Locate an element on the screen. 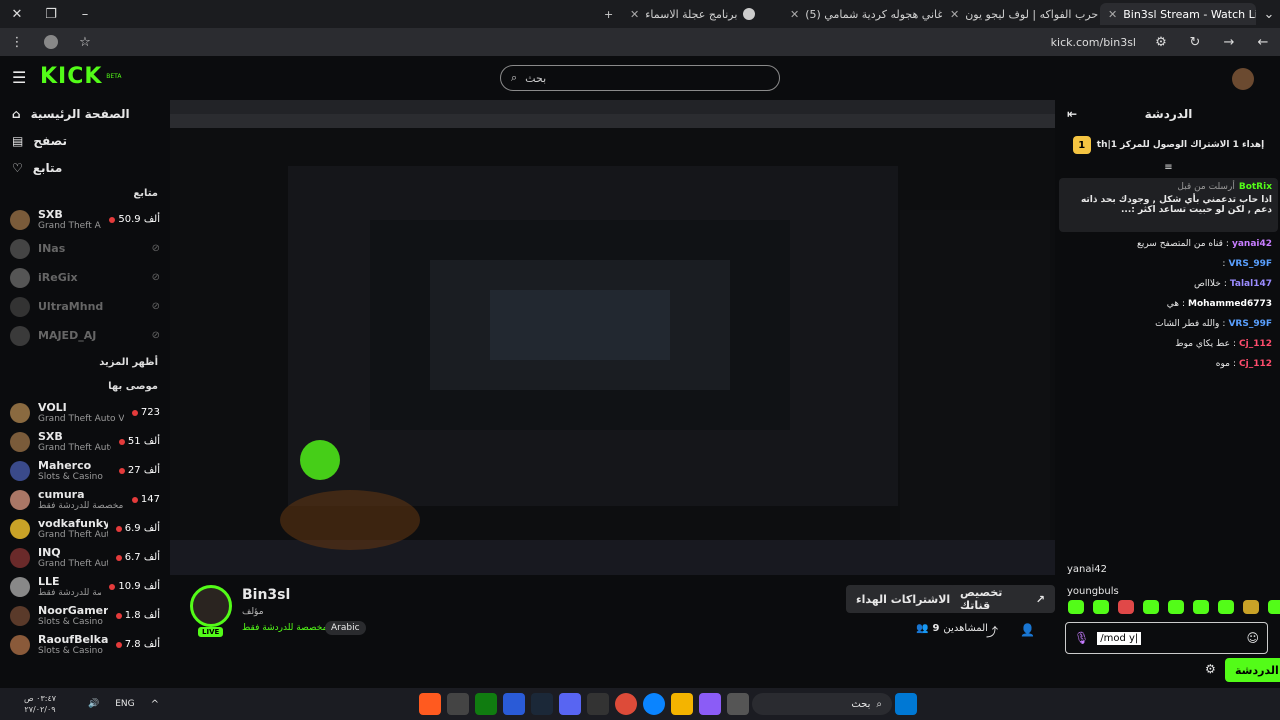 The image size is (1280, 720). streamer-avatar is located at coordinates (211, 606).